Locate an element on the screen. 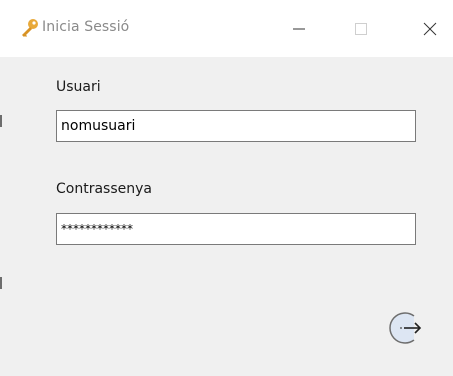 The height and width of the screenshot is (376, 453). username-label: Usuari is located at coordinates (78, 87).